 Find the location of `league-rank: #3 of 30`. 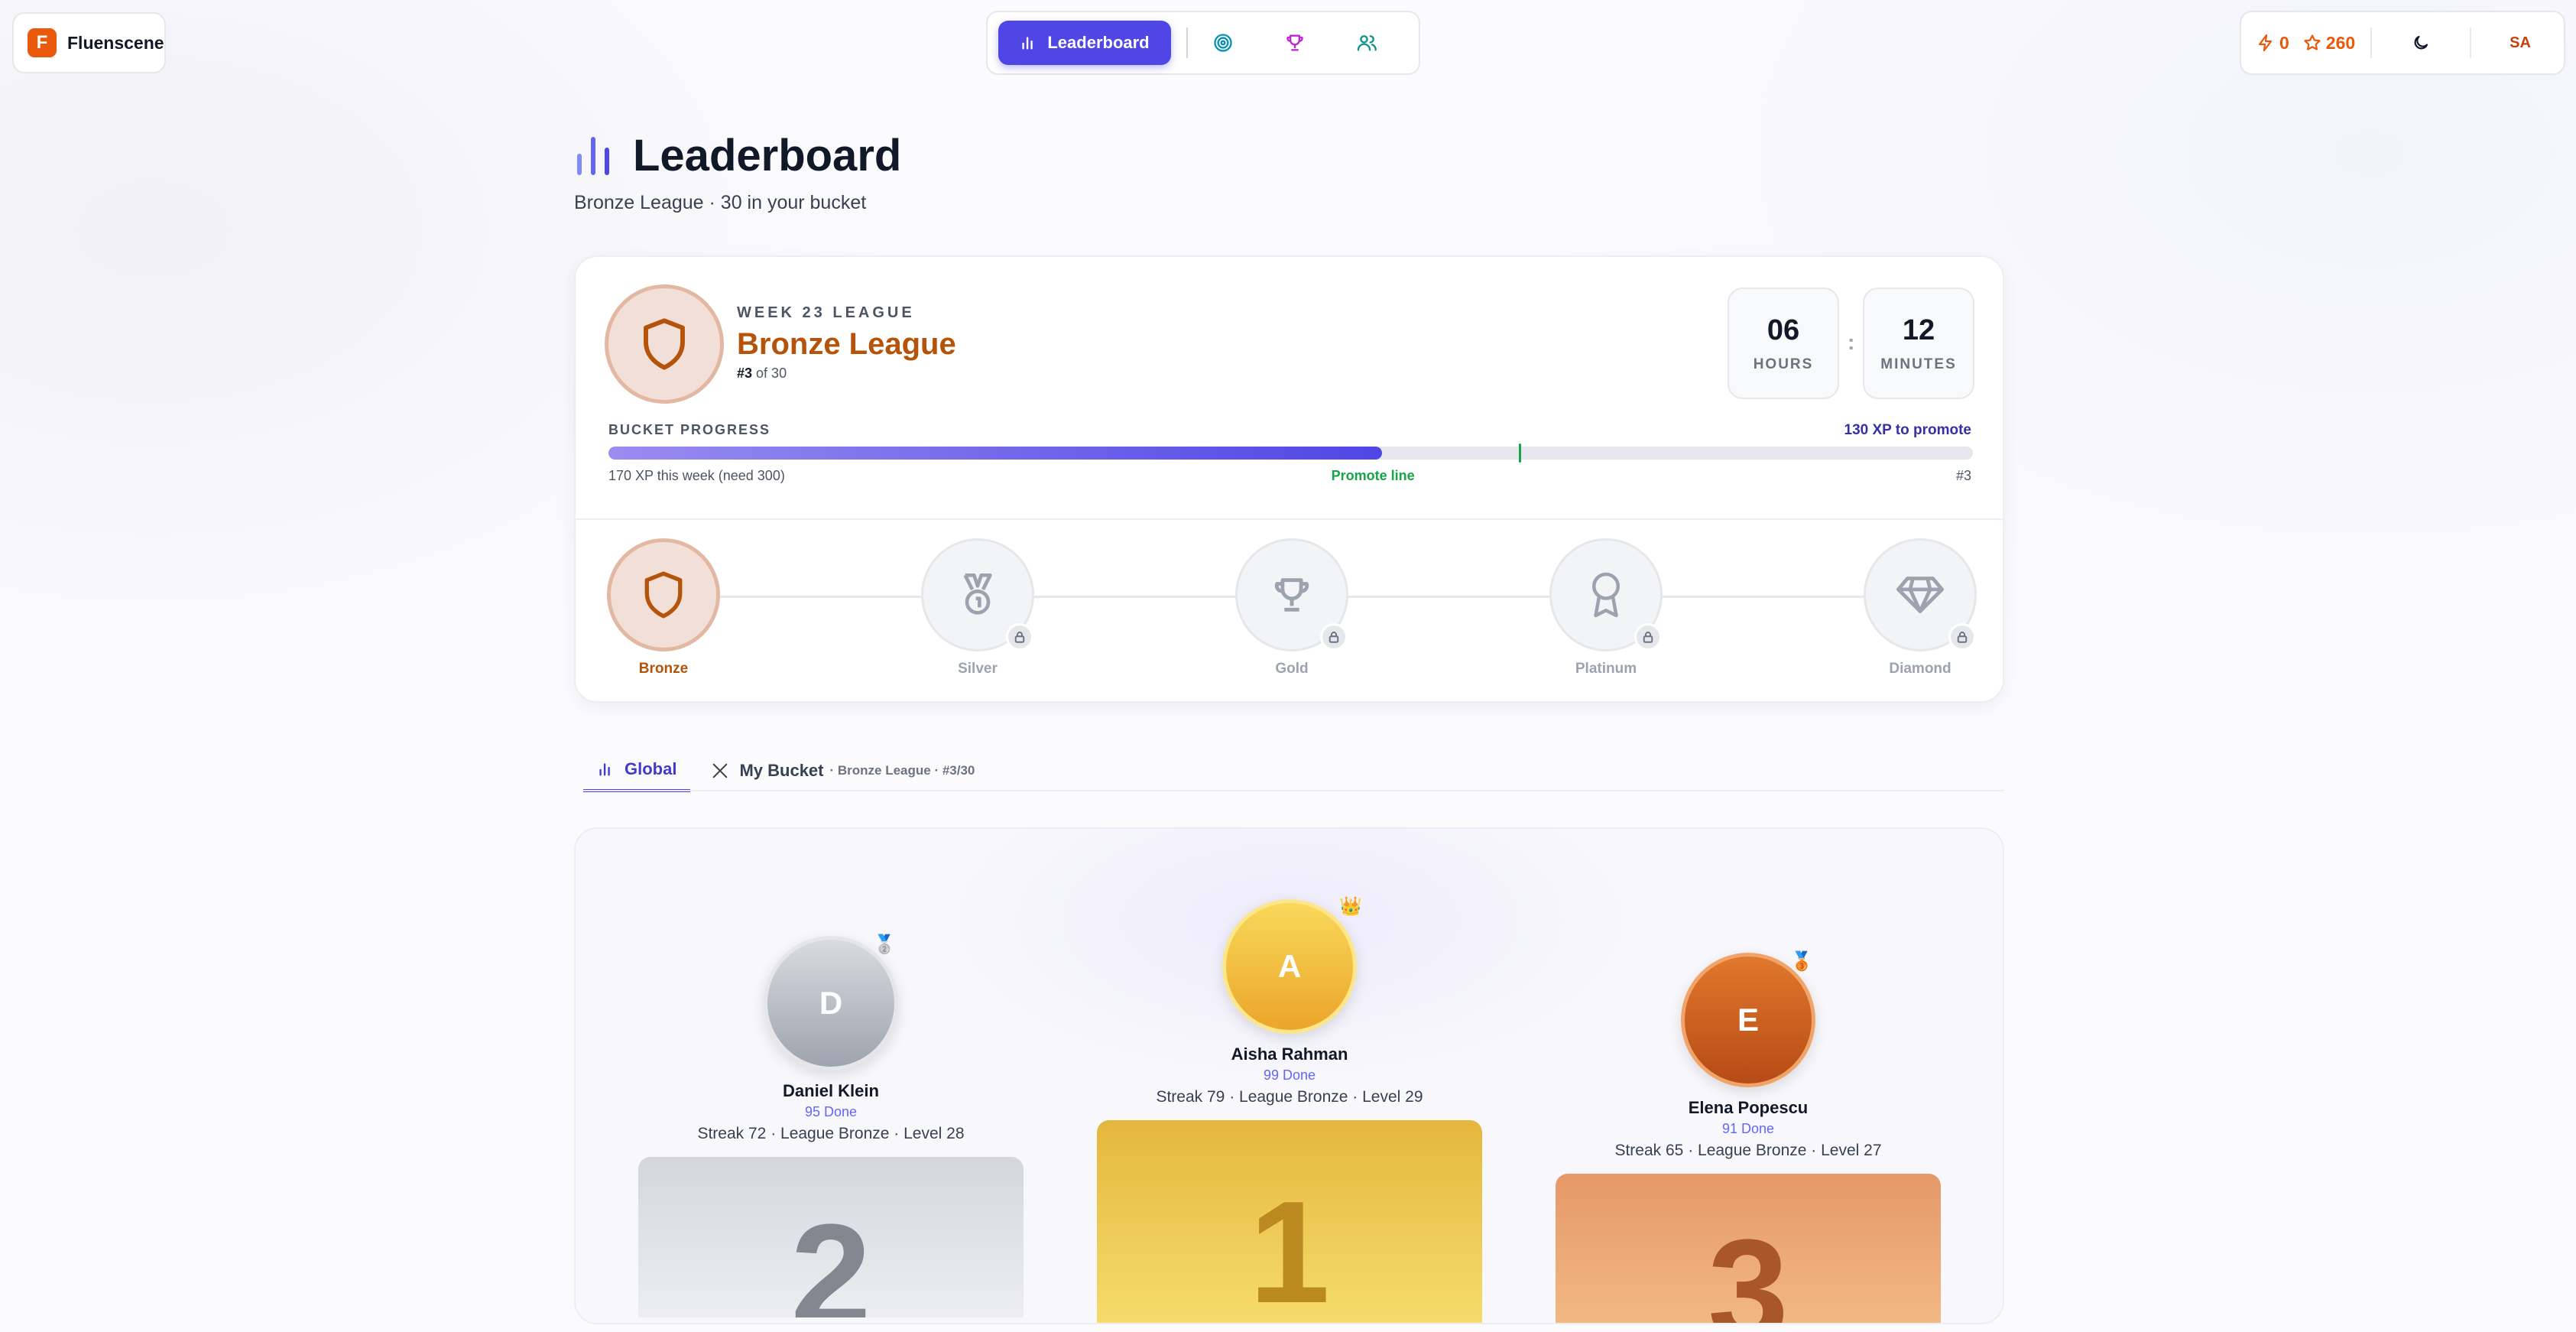

league-rank: #3 of 30 is located at coordinates (762, 373).